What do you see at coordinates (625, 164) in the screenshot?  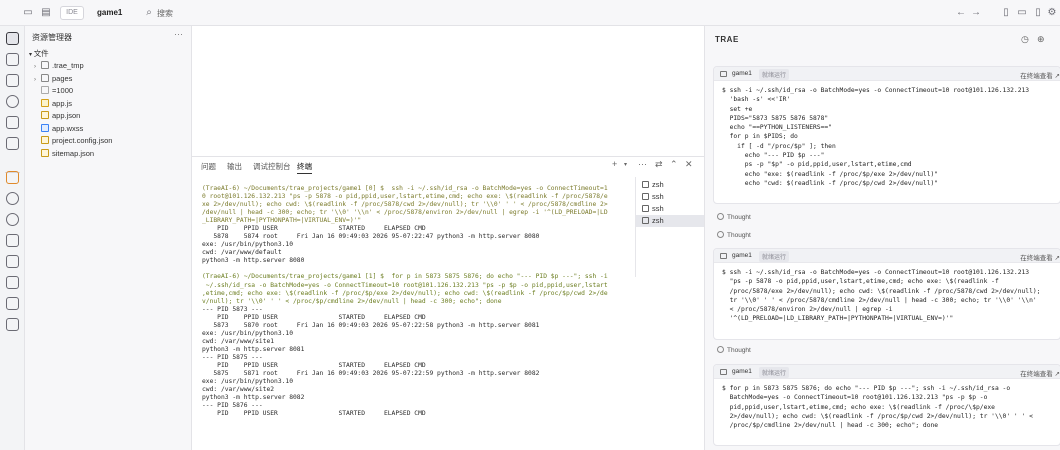 I see `terminal-dropdown-icon: ▾` at bounding box center [625, 164].